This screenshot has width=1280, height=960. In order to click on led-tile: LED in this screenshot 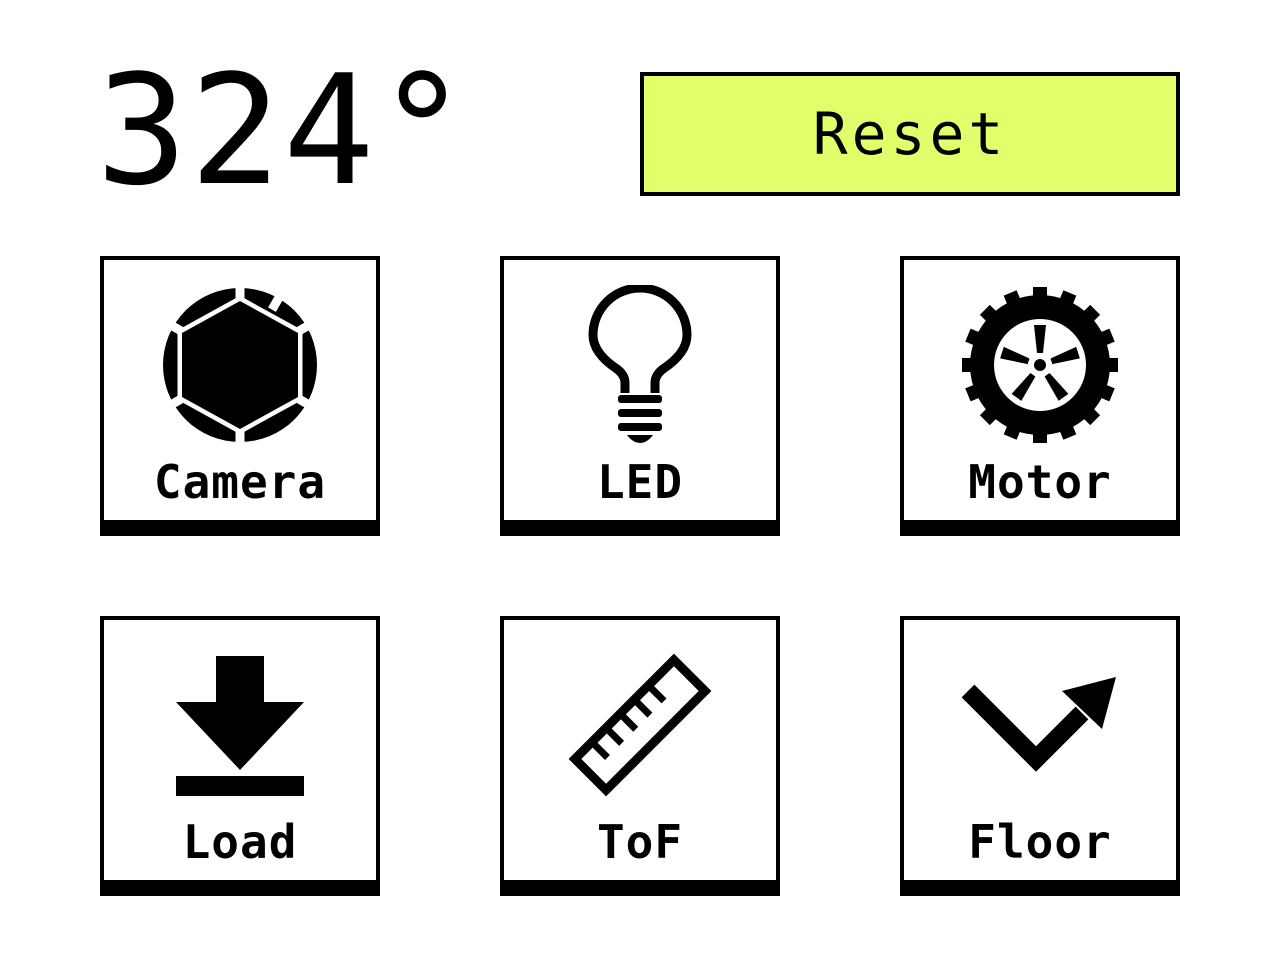, I will do `click(640, 396)`.